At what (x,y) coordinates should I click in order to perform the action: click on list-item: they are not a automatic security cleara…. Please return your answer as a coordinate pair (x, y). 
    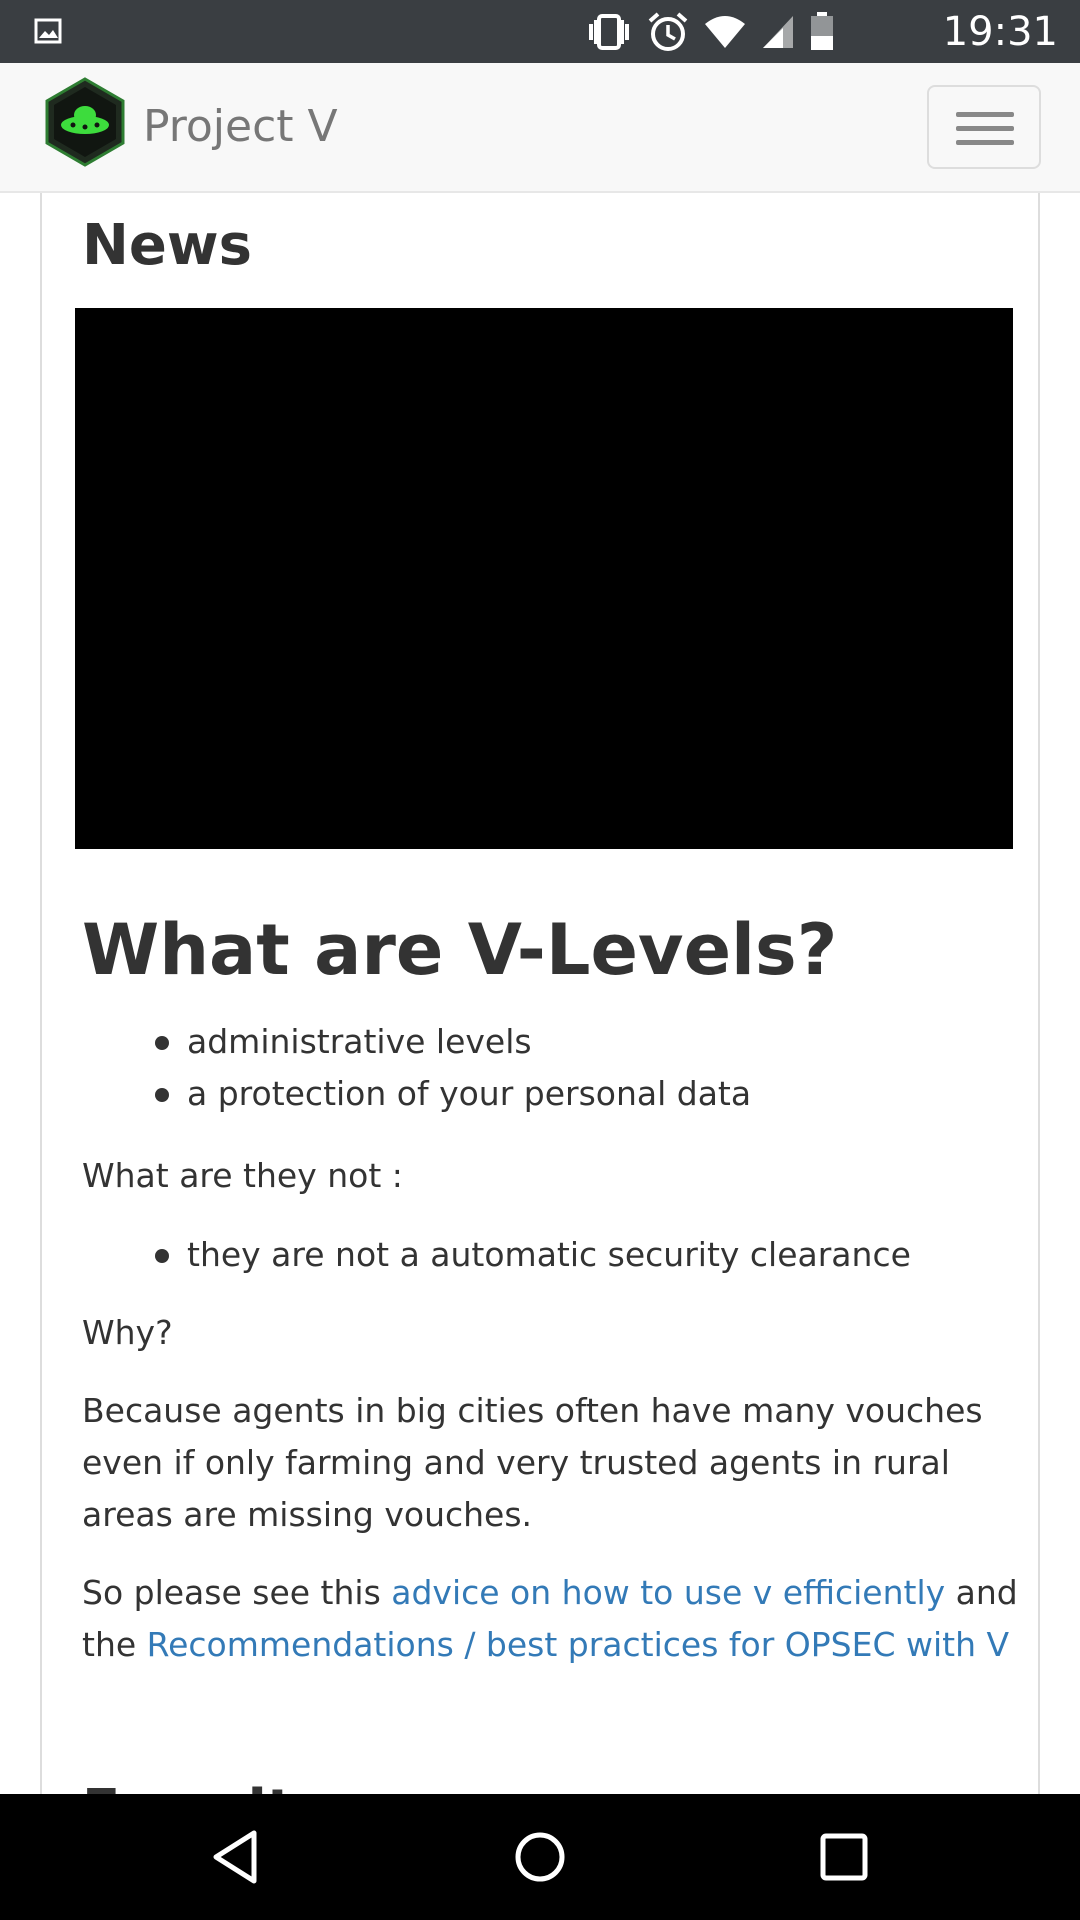
    Looking at the image, I should click on (496, 1255).